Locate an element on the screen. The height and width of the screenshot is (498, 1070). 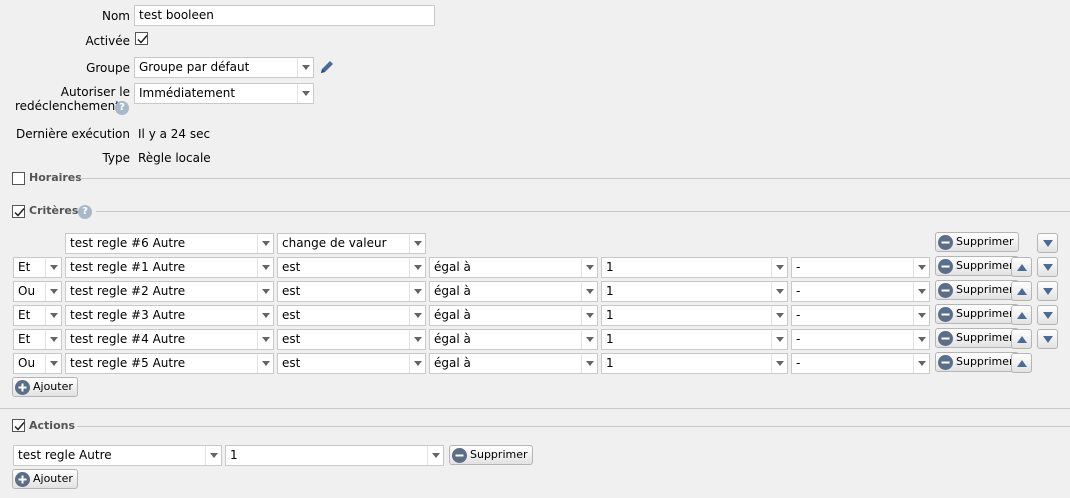
horaires-checkbox is located at coordinates (18, 178).